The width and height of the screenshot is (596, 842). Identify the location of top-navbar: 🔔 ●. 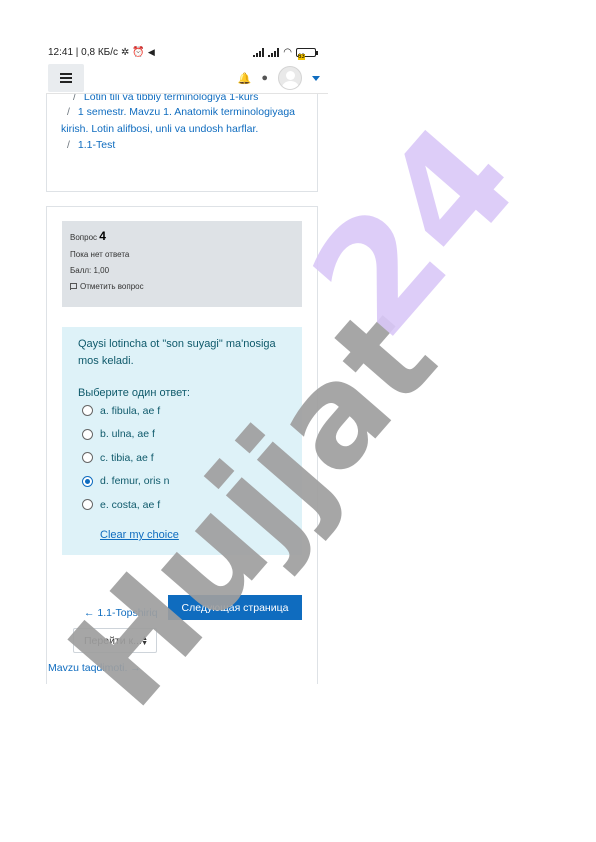
(187, 78).